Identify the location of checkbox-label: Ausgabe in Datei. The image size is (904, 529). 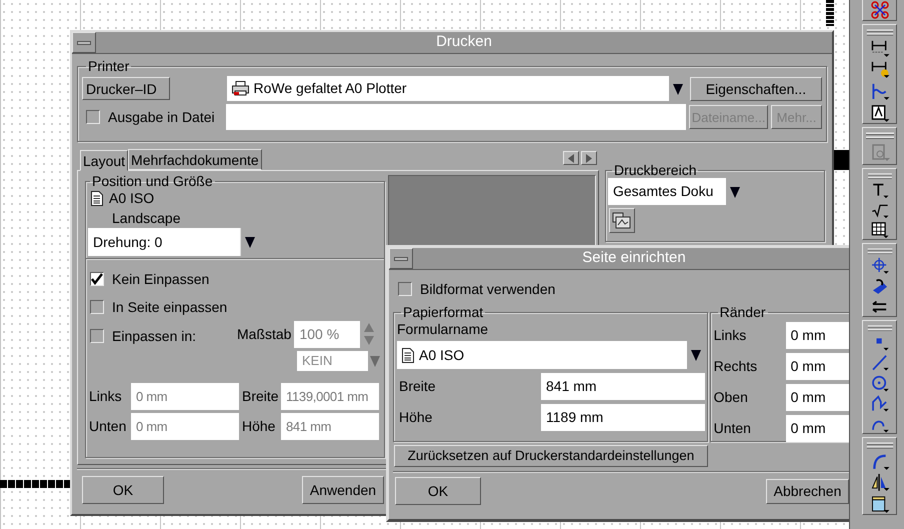
(161, 117).